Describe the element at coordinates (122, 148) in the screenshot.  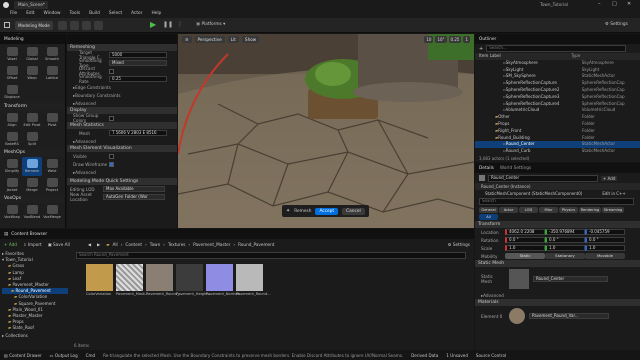
I see `mesh-element-visualization-header: Mesh Element Visualization` at that location.